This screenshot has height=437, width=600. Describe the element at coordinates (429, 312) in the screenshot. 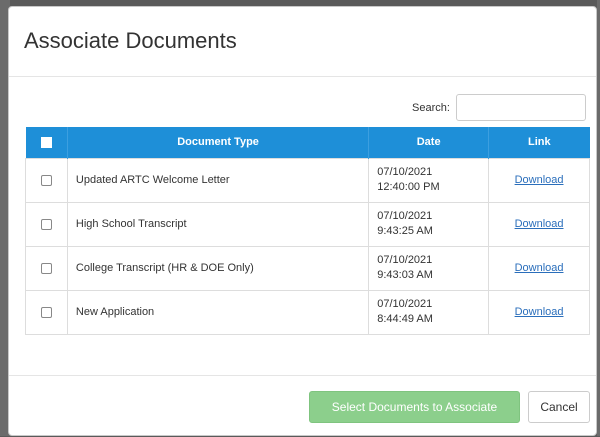

I see `date-cell: 07/10/2021 8:44:49 AM` at that location.